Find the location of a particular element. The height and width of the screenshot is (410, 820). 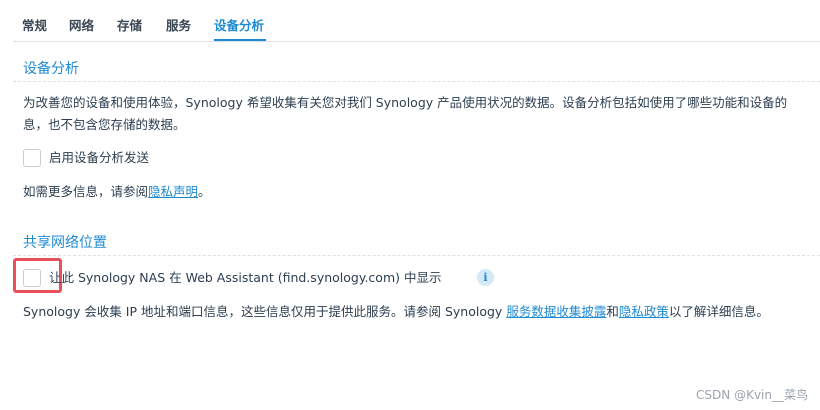

info-icon: i is located at coordinates (485, 277).